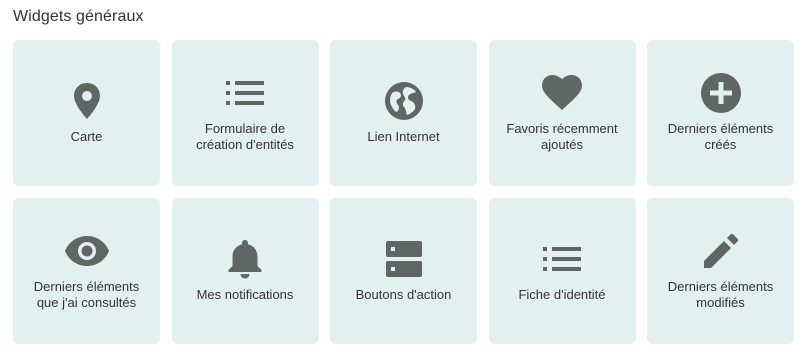 The width and height of the screenshot is (810, 363). What do you see at coordinates (87, 101) in the screenshot?
I see `map-pin-icon` at bounding box center [87, 101].